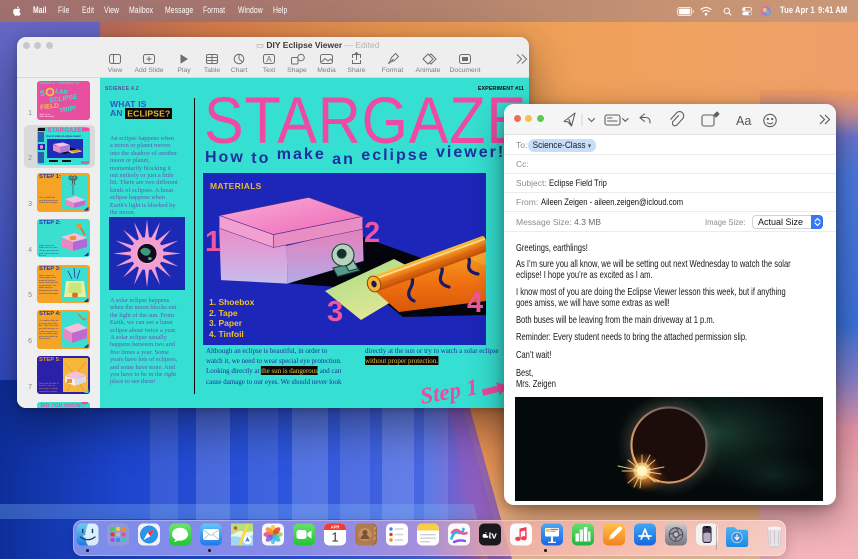 Image resolution: width=858 pixels, height=559 pixels. What do you see at coordinates (67, 110) in the screenshot?
I see `svg-text: TRIP!` at bounding box center [67, 110].